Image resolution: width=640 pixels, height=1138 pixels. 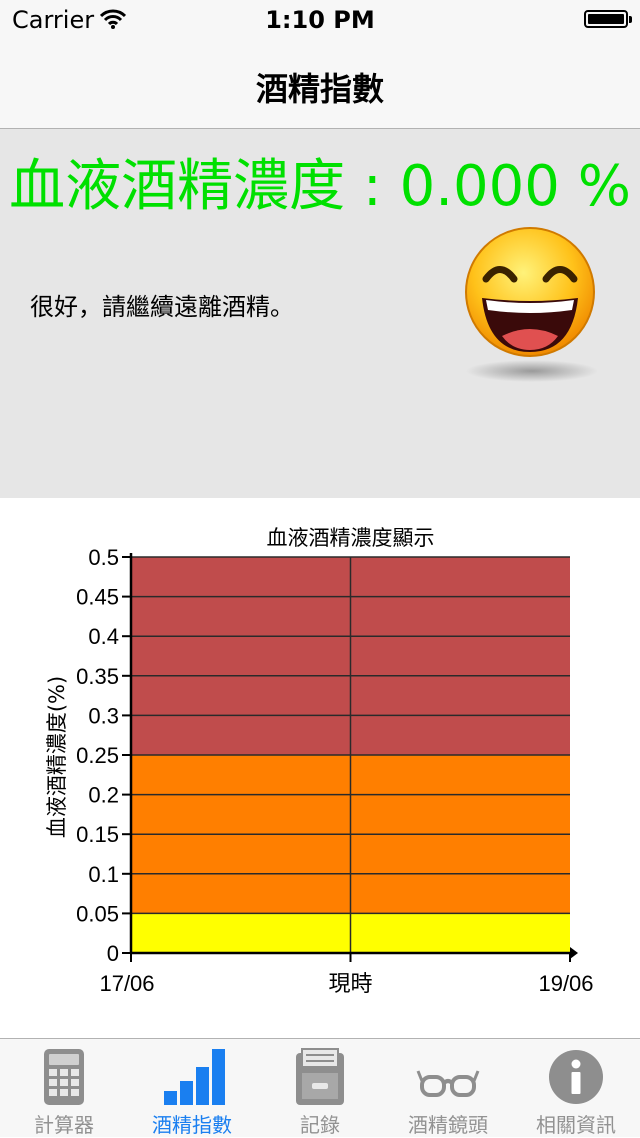 What do you see at coordinates (448, 1125) in the screenshot?
I see `tab-label: 酒精鏡頭` at bounding box center [448, 1125].